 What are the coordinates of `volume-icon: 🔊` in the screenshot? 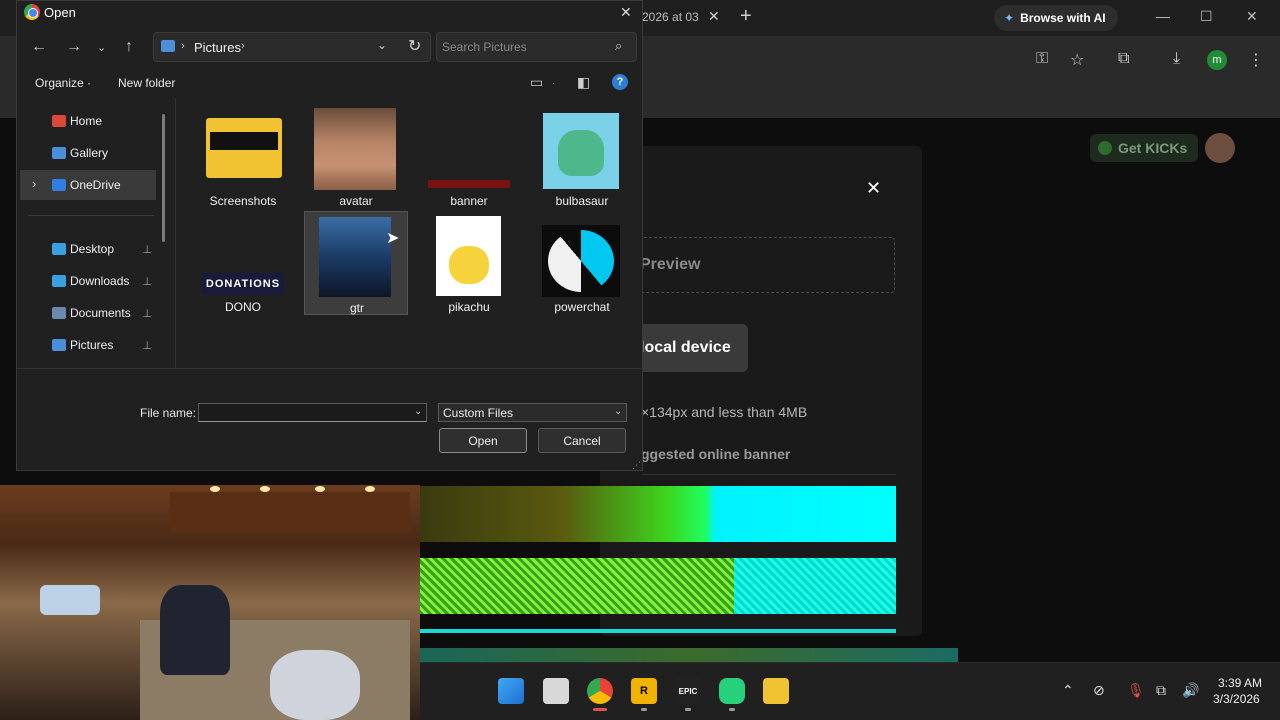 It's located at (1190, 690).